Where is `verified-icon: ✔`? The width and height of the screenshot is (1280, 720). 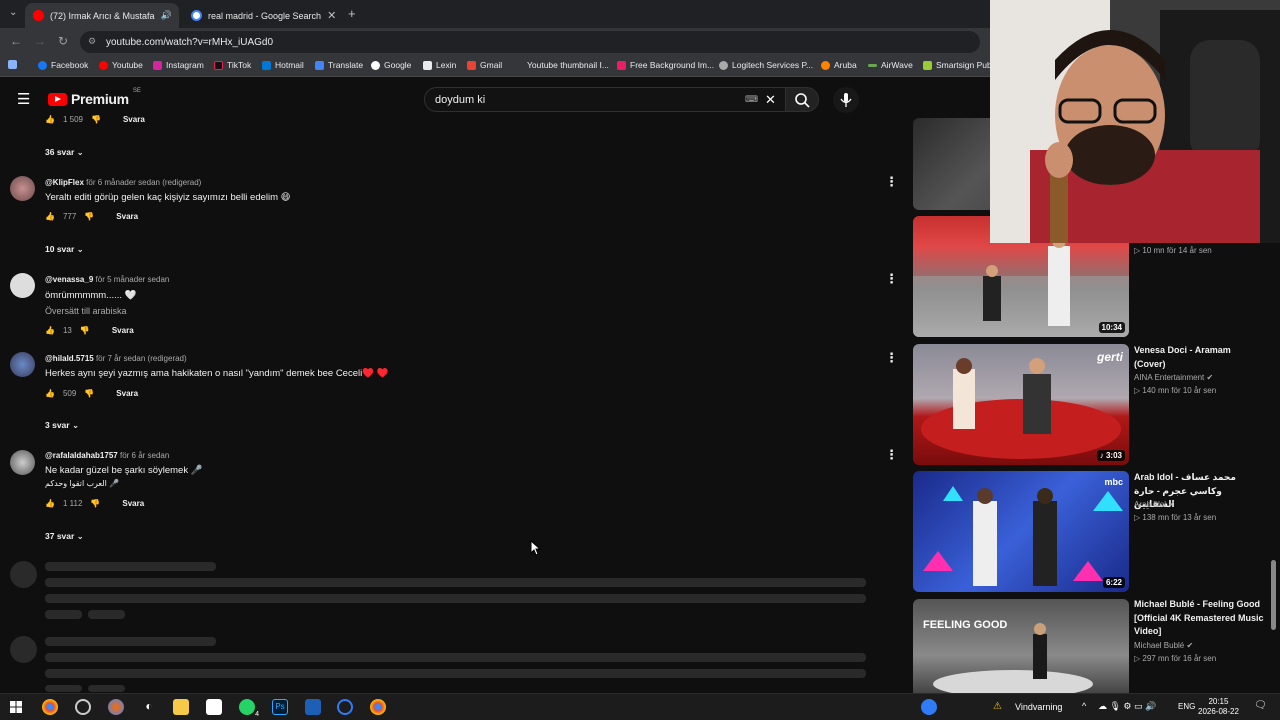 verified-icon: ✔ is located at coordinates (1171, 504).